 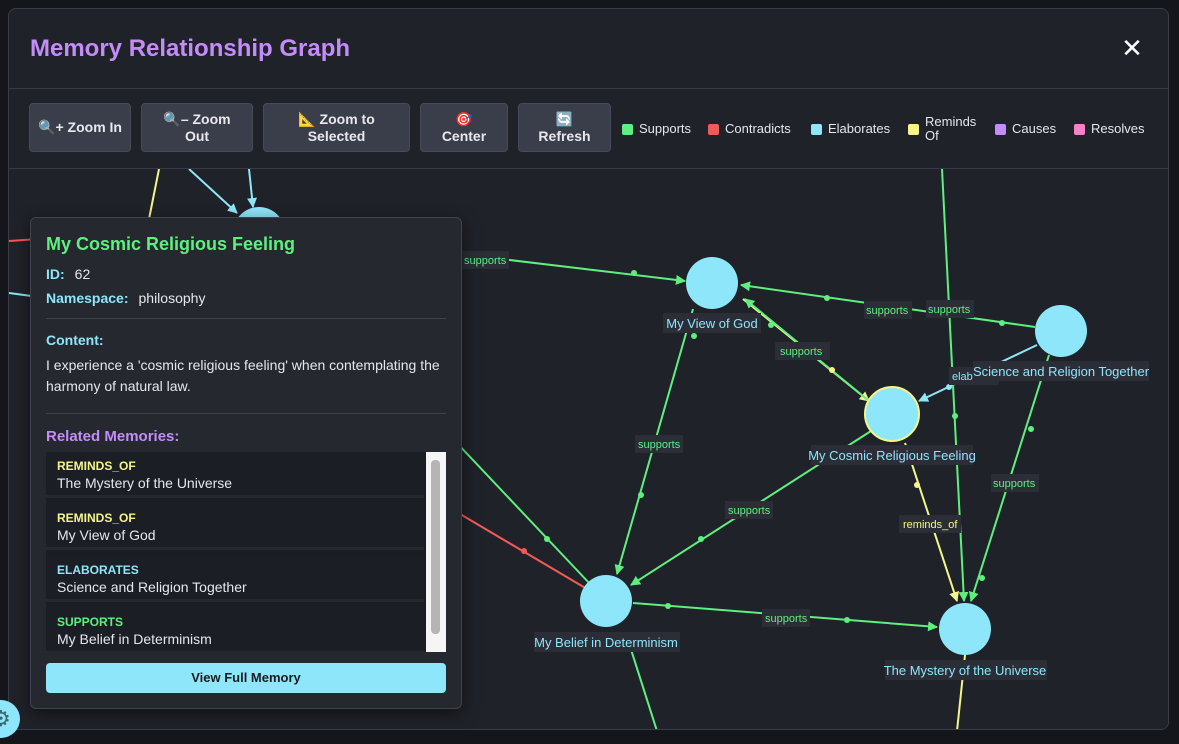 I want to click on related-memory-item: ELABORATES Science and Religion Together, so click(x=235, y=579).